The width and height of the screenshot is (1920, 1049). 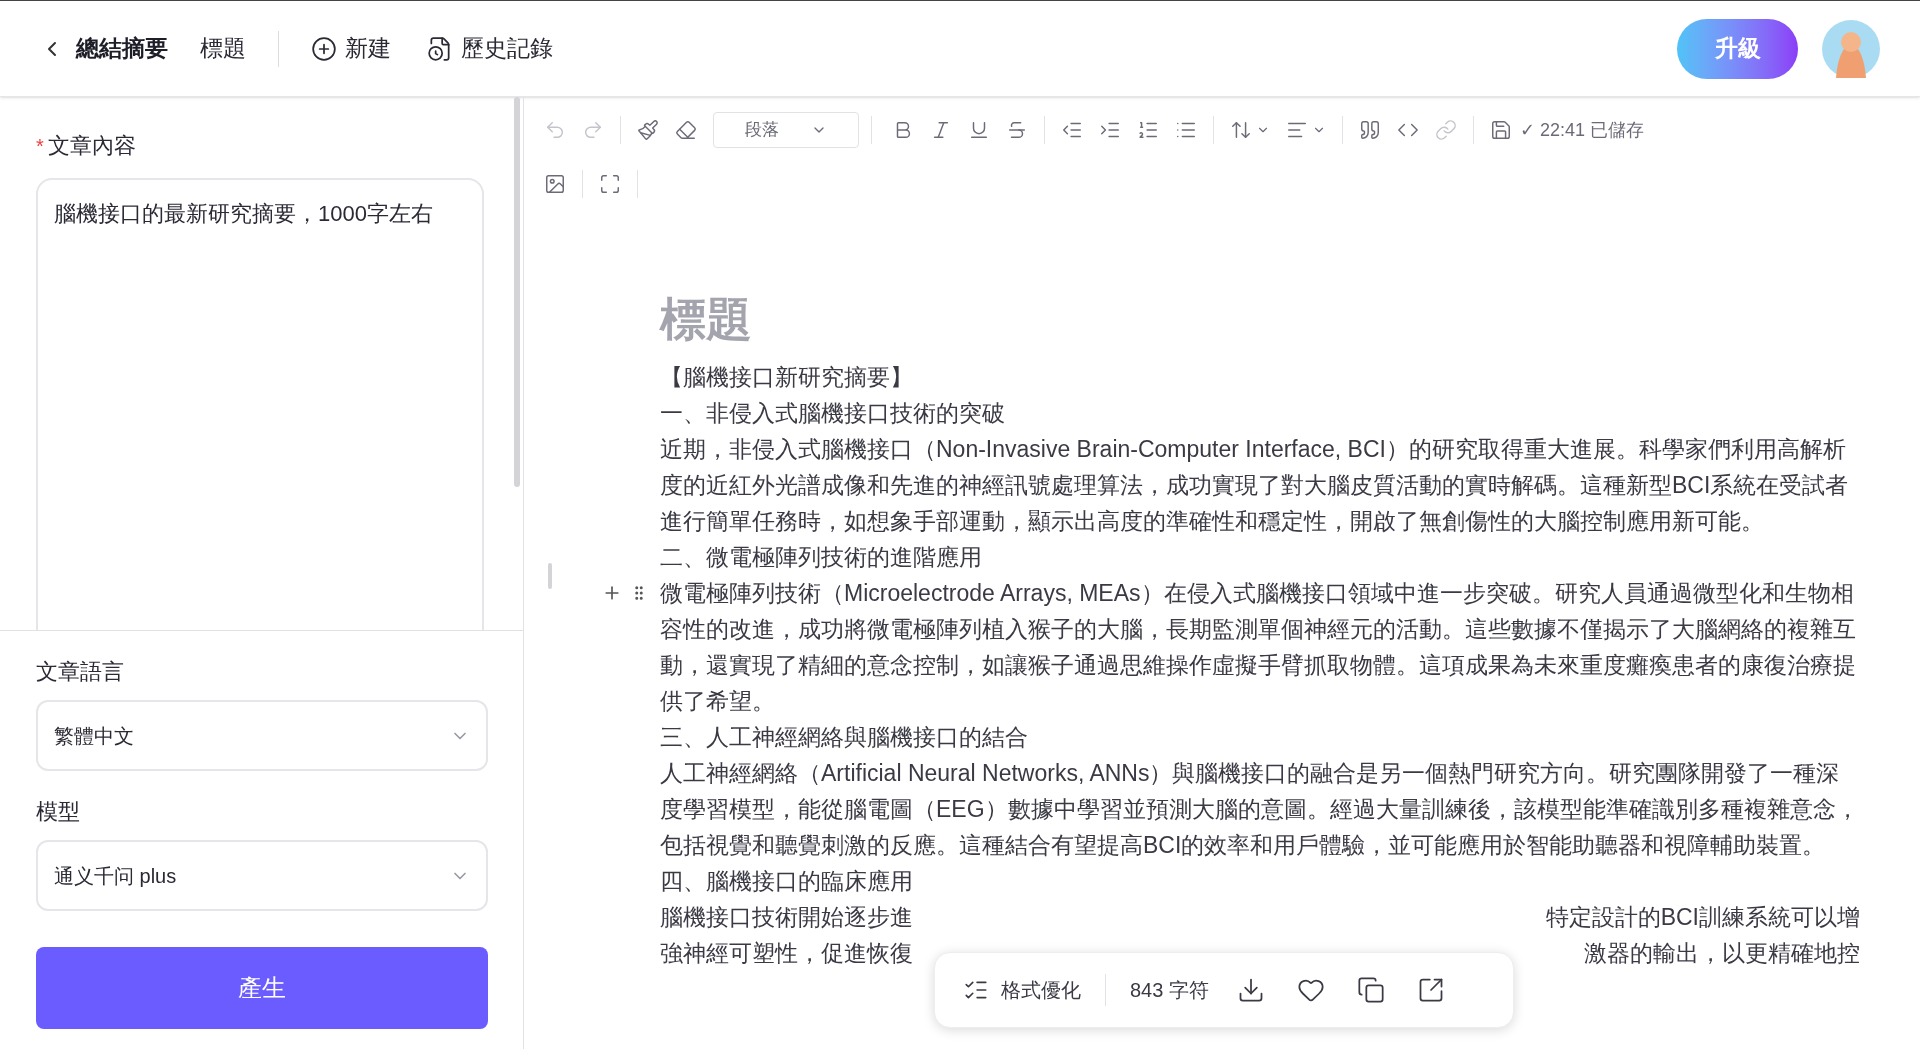 I want to click on document-paragraph: 二、微電極陣列技術的進階應用, so click(x=821, y=557).